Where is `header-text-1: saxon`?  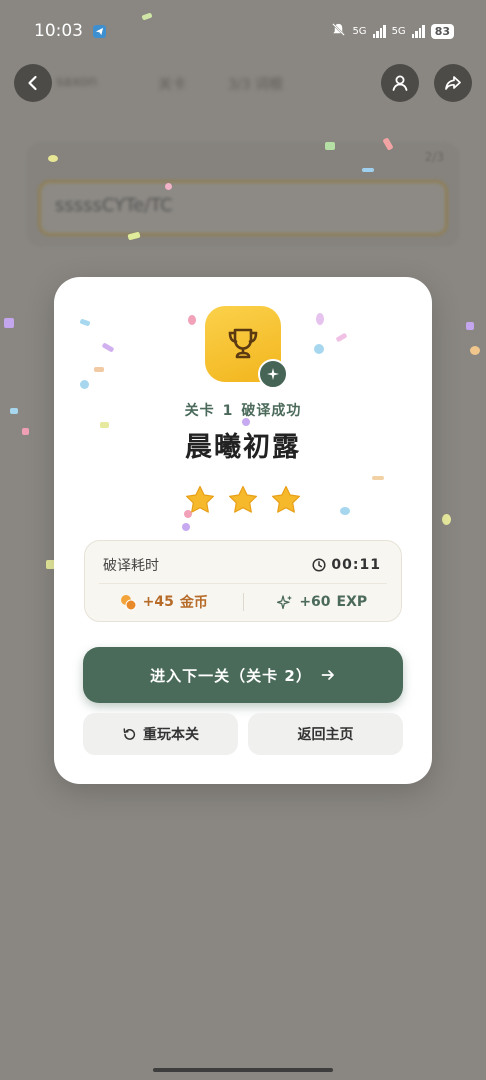 header-text-1: saxon is located at coordinates (77, 82).